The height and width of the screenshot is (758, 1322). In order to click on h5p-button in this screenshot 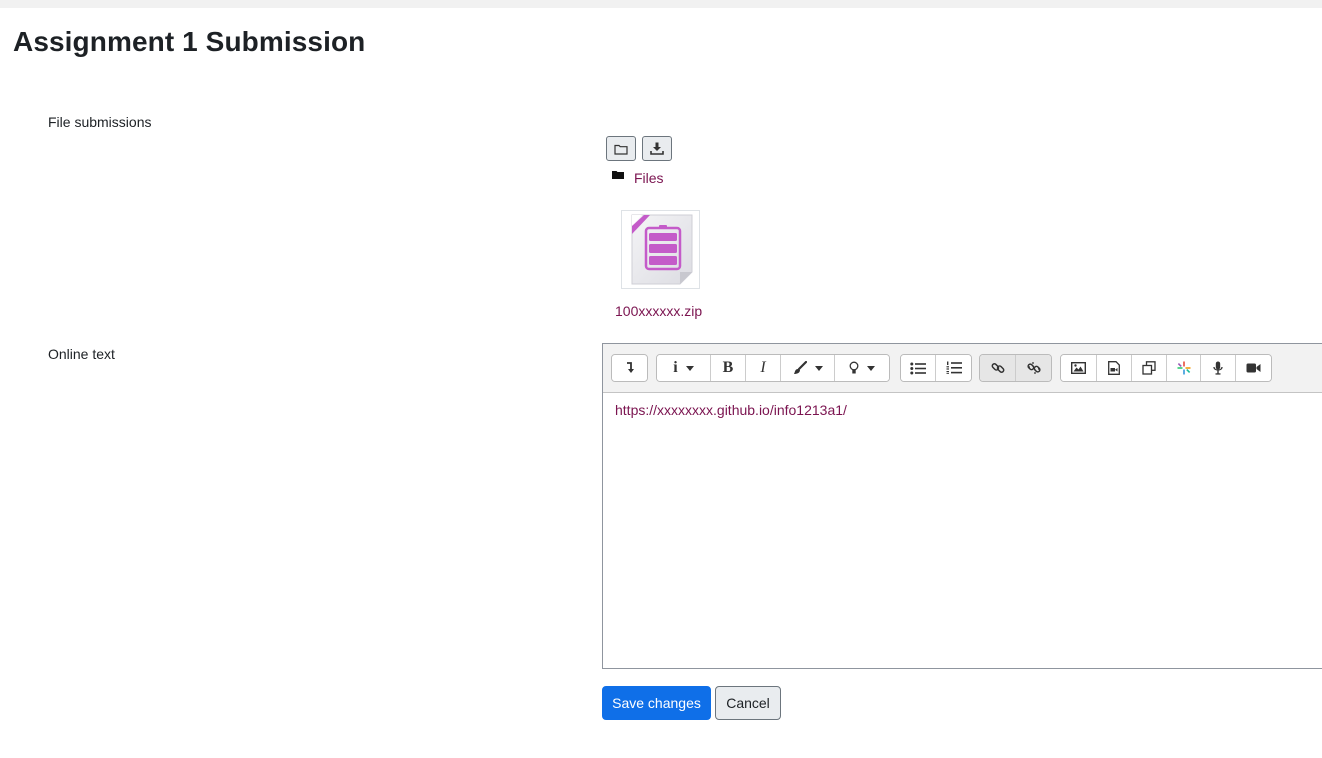, I will do `click(1184, 368)`.